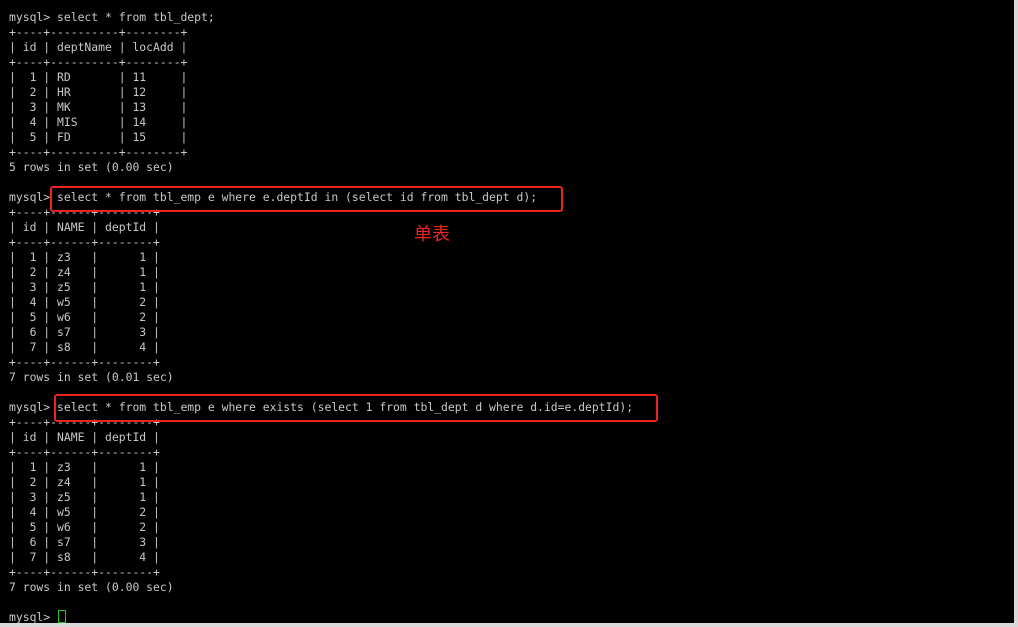 This screenshot has width=1018, height=627. I want to click on output-line: 7 rows in set (0.01 sec), so click(91, 377).